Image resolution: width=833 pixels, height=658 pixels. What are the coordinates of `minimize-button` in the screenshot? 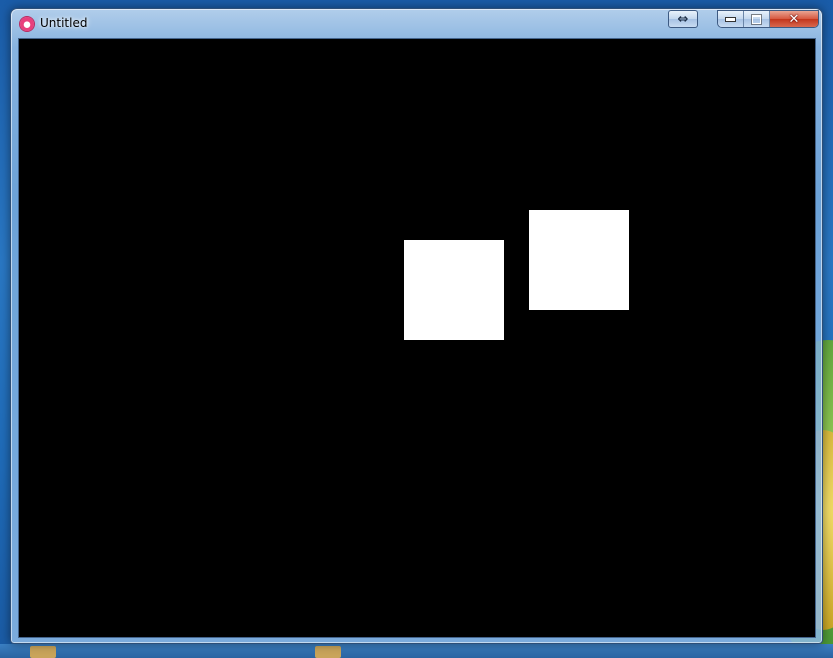 It's located at (731, 19).